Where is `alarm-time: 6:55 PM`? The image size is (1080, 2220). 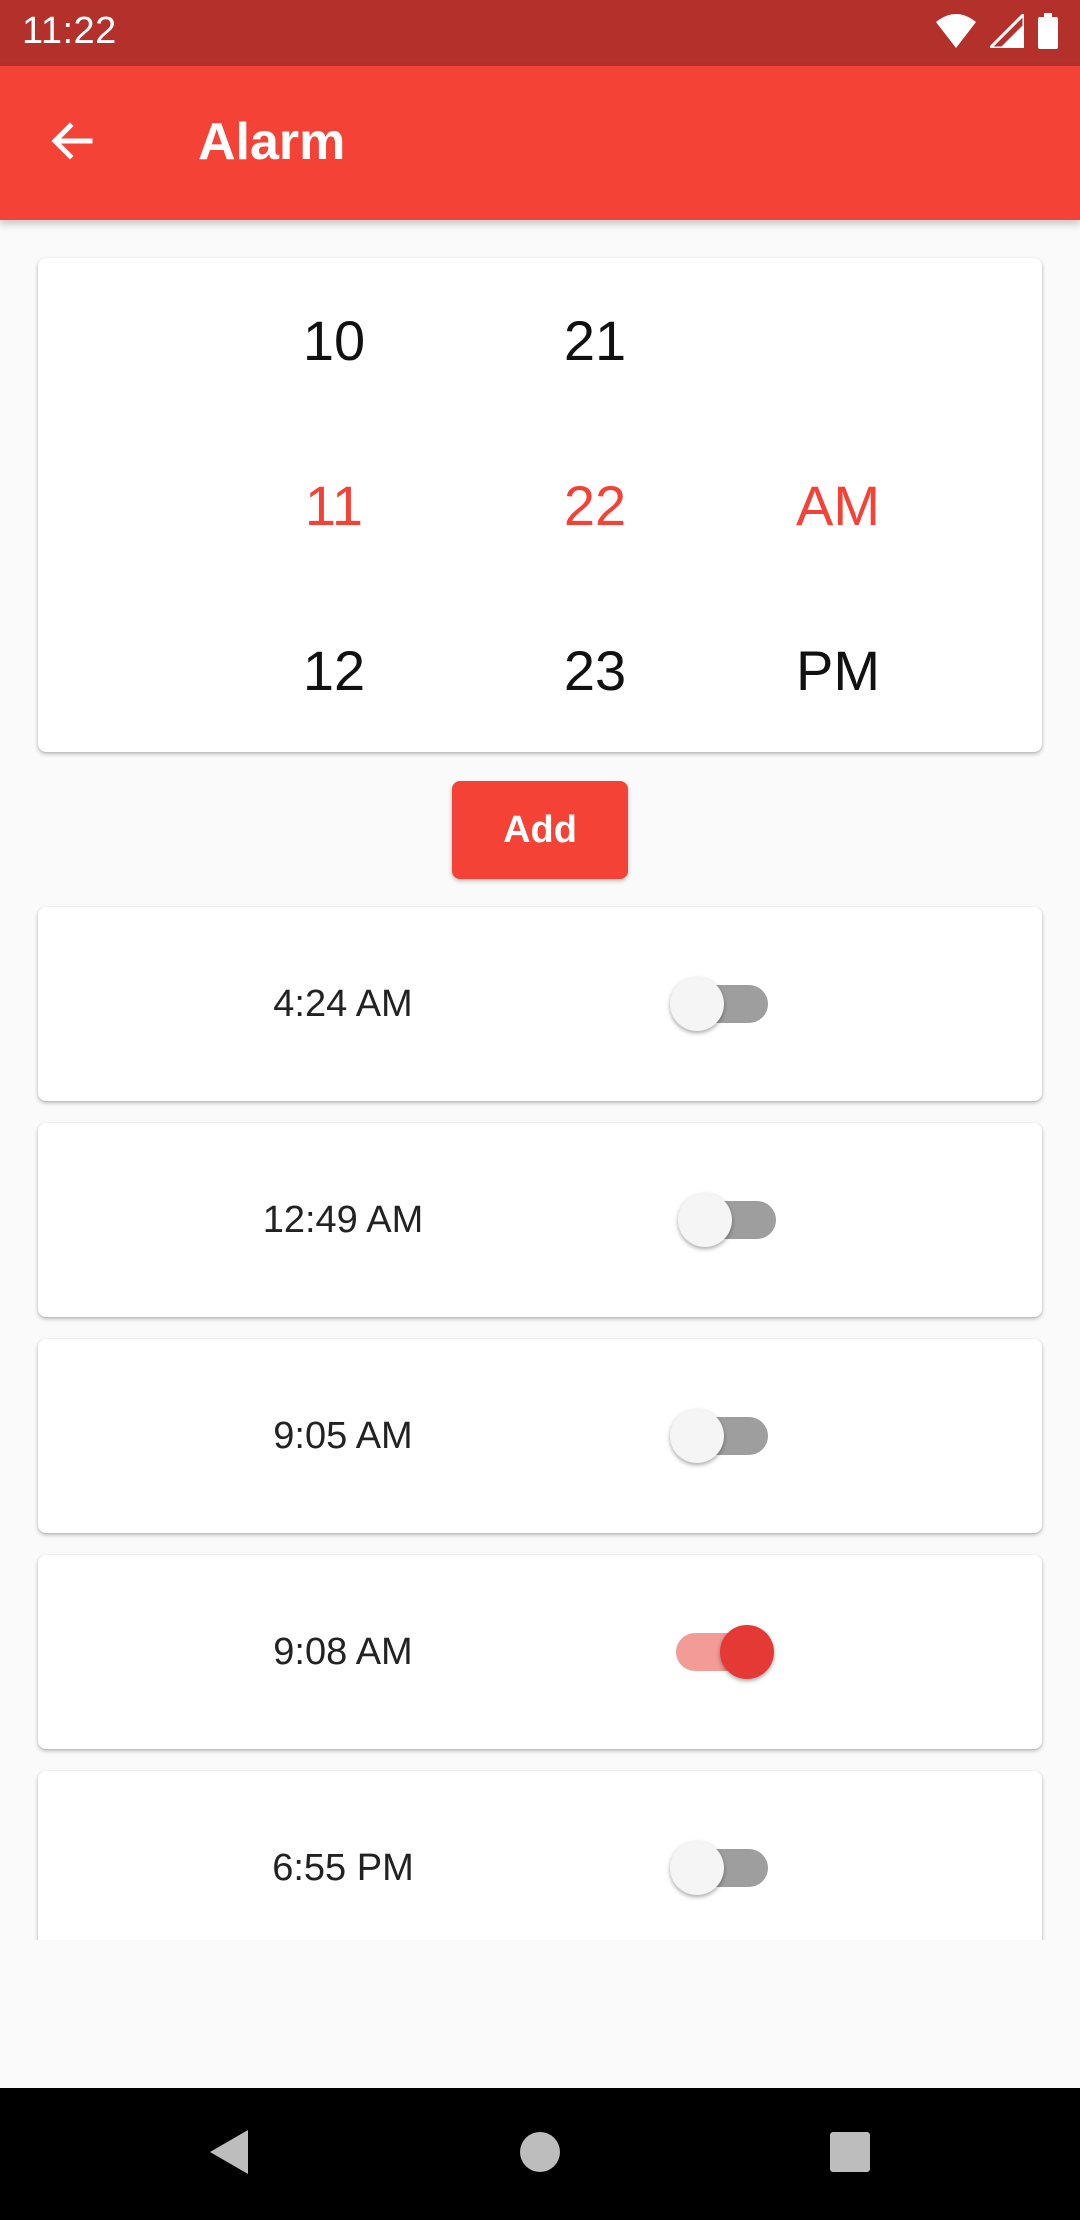
alarm-time: 6:55 PM is located at coordinates (343, 1868).